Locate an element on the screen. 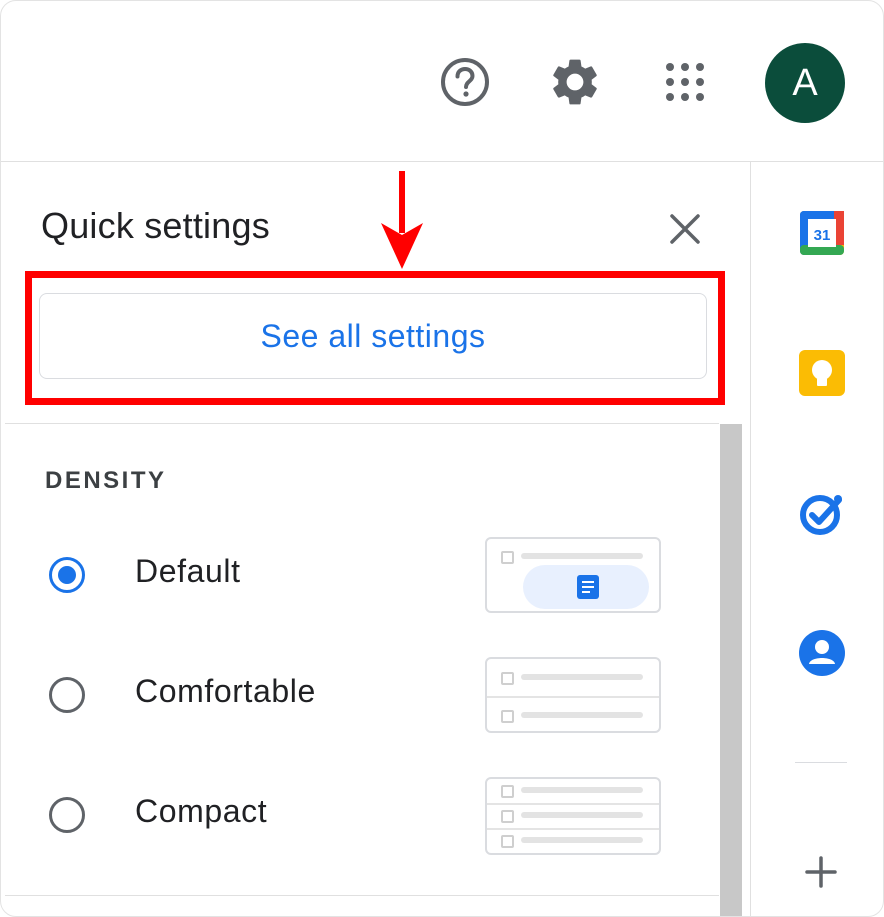 The height and width of the screenshot is (917, 884). comfortable-density-preview is located at coordinates (573, 695).